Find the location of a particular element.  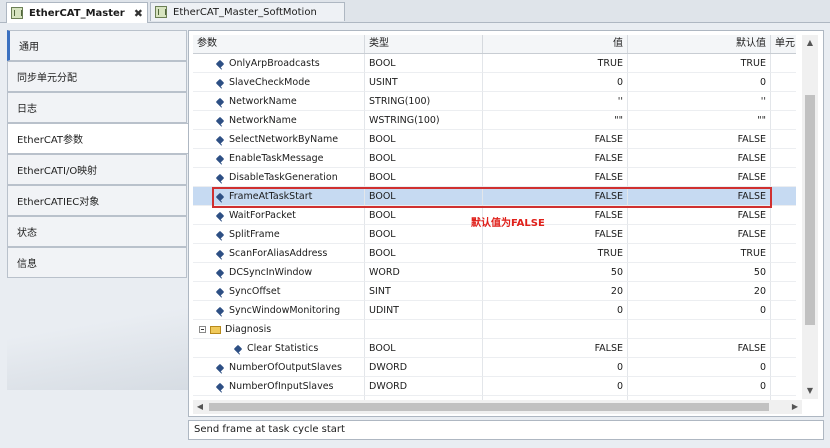

table-row: Clear Statistics BOOL FALSE FALSE is located at coordinates (494, 348).